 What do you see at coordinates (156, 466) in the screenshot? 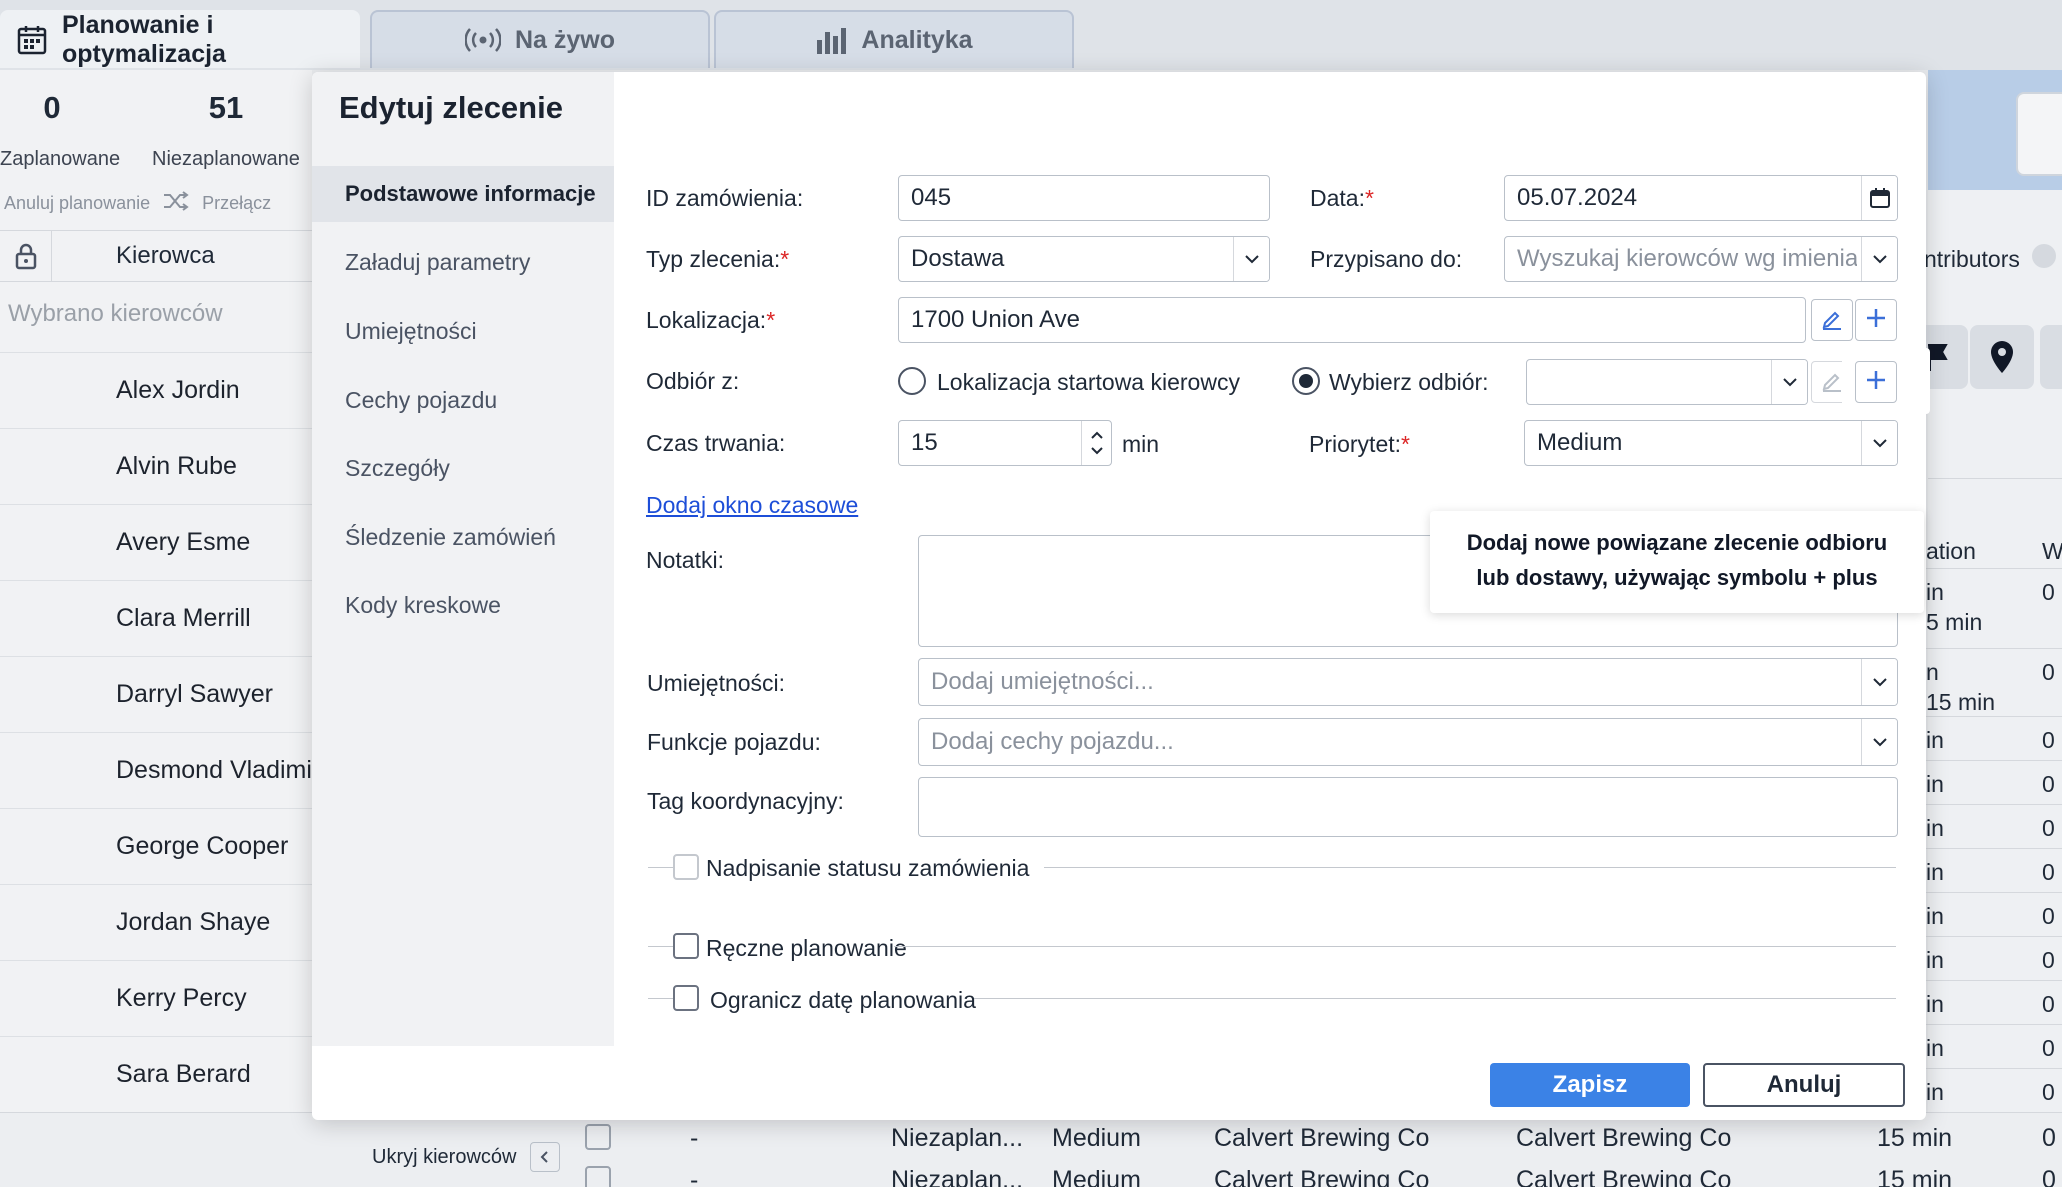
I see `driver-row: Alvin Rube` at bounding box center [156, 466].